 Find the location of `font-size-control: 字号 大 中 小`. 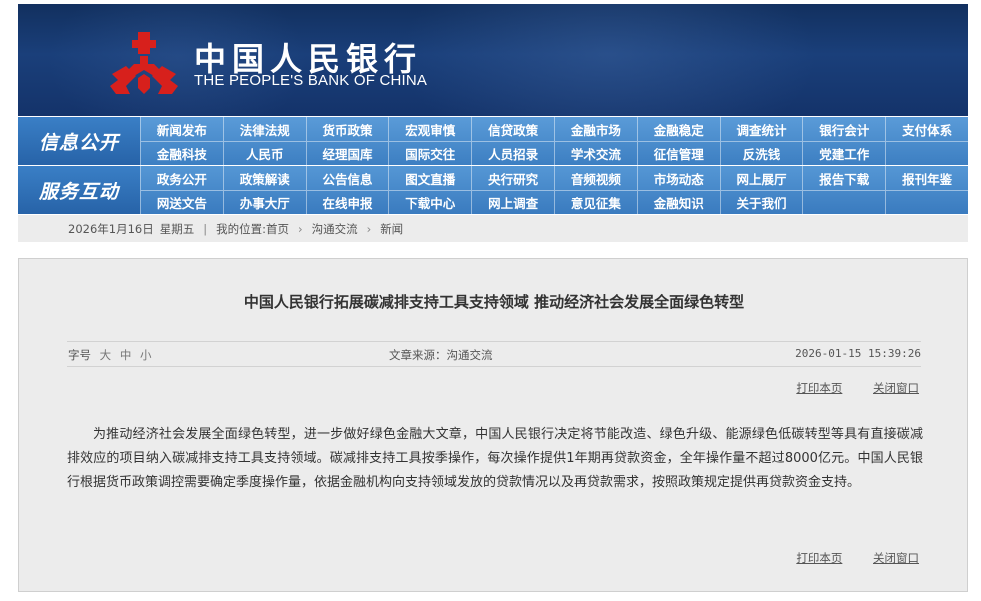

font-size-control: 字号 大 中 小 is located at coordinates (109, 355).